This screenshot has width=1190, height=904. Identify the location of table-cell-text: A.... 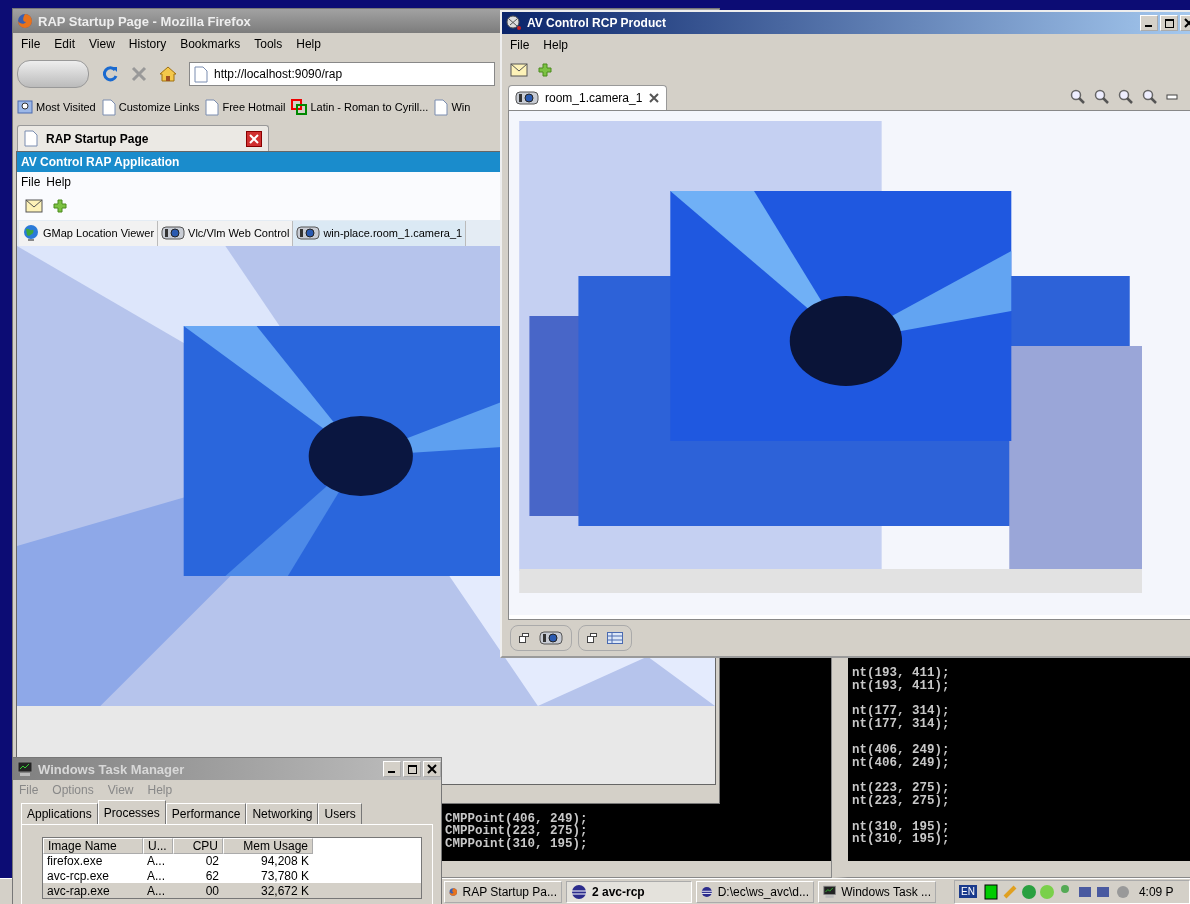
(156, 890).